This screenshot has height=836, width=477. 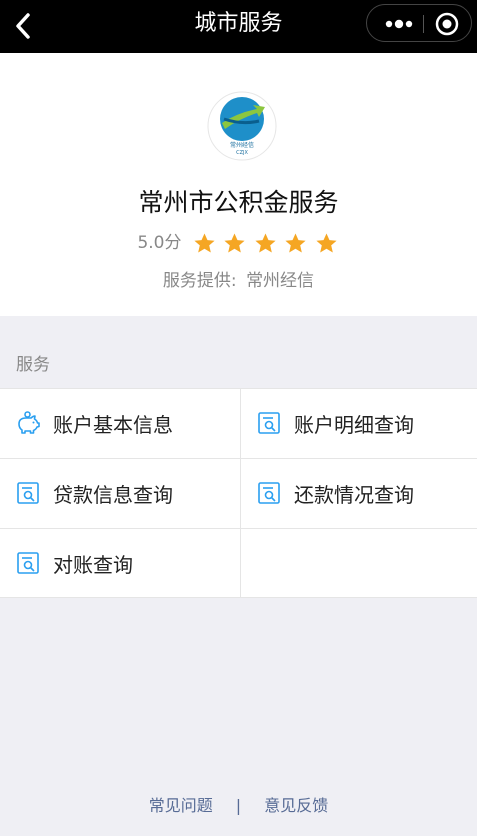 What do you see at coordinates (29, 422) in the screenshot?
I see `piggy-bank-icon` at bounding box center [29, 422].